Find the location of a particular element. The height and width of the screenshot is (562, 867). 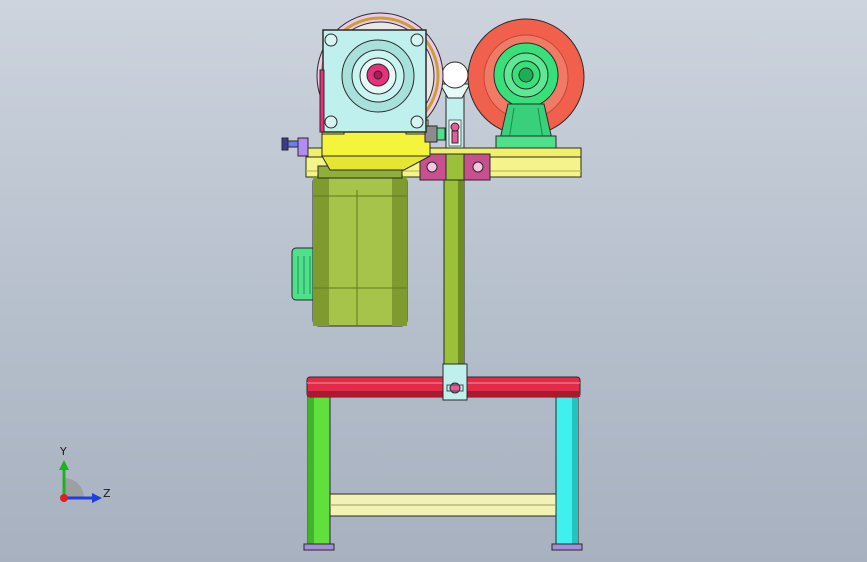

right-leg-shade is located at coordinates (575, 471).